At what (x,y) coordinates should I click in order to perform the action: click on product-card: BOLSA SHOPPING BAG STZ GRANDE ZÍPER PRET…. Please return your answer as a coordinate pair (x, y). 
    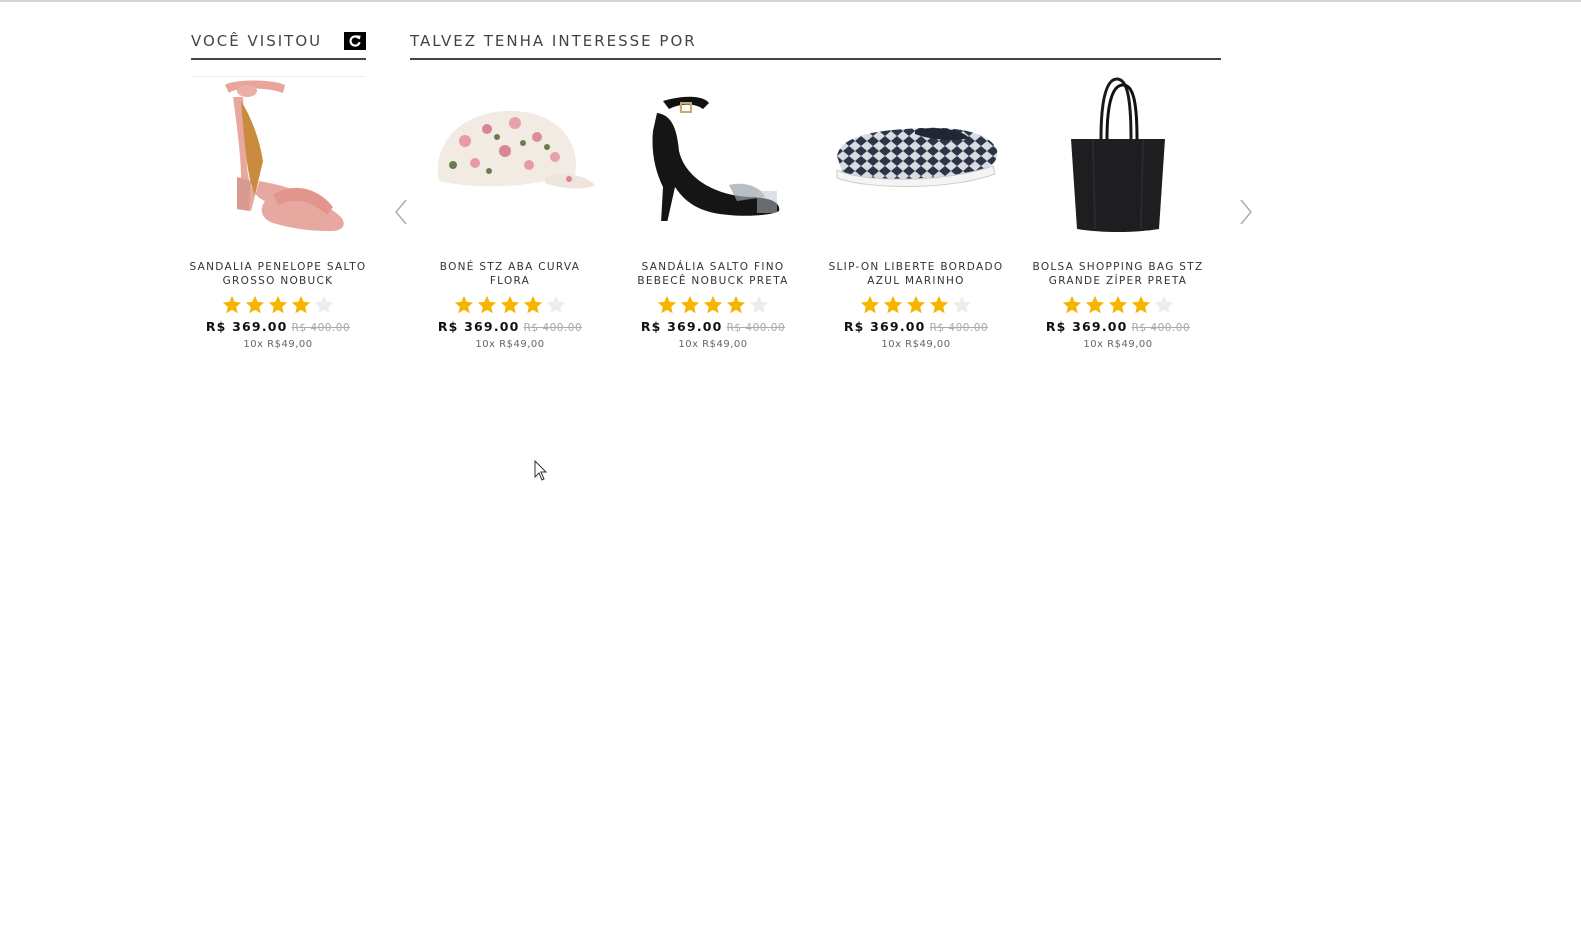
    Looking at the image, I should click on (1118, 213).